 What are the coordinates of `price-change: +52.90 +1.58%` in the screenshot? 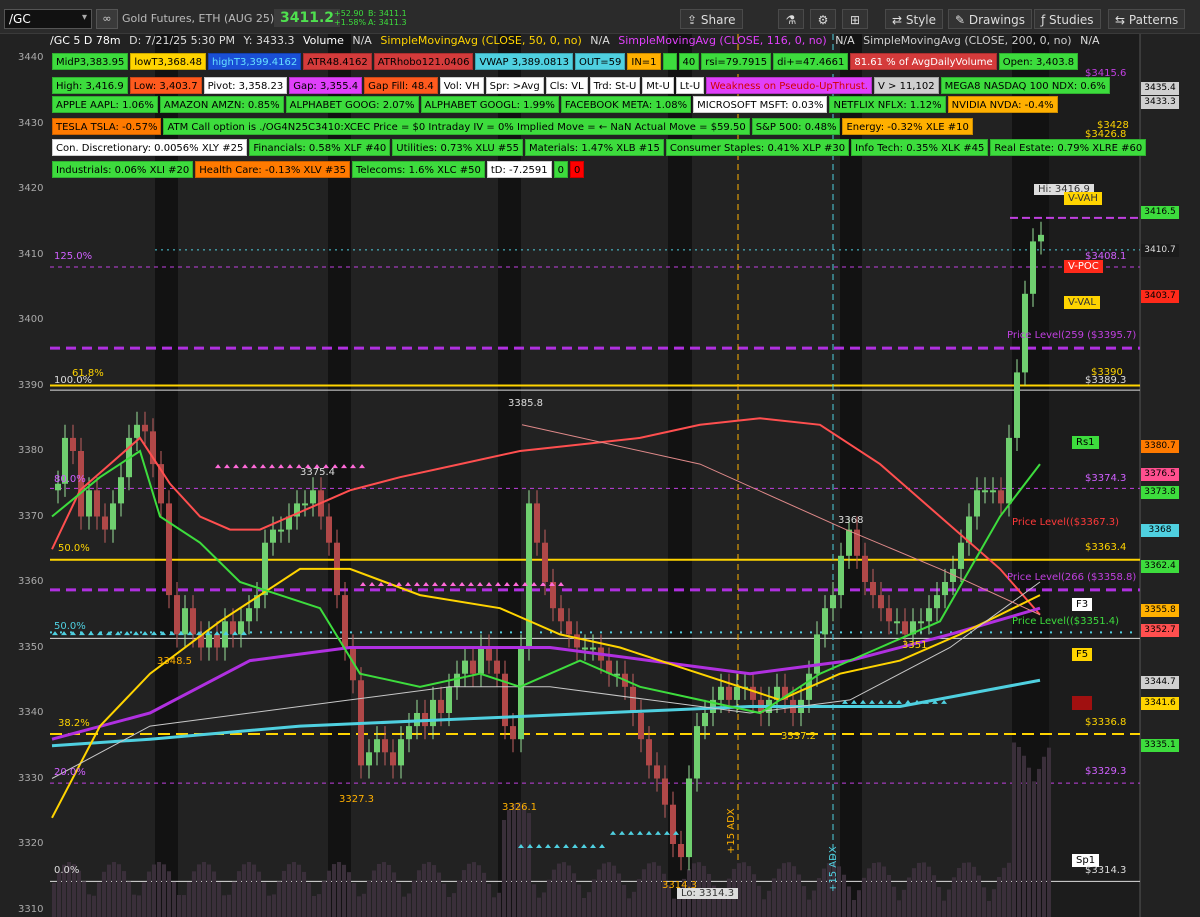 It's located at (350, 18).